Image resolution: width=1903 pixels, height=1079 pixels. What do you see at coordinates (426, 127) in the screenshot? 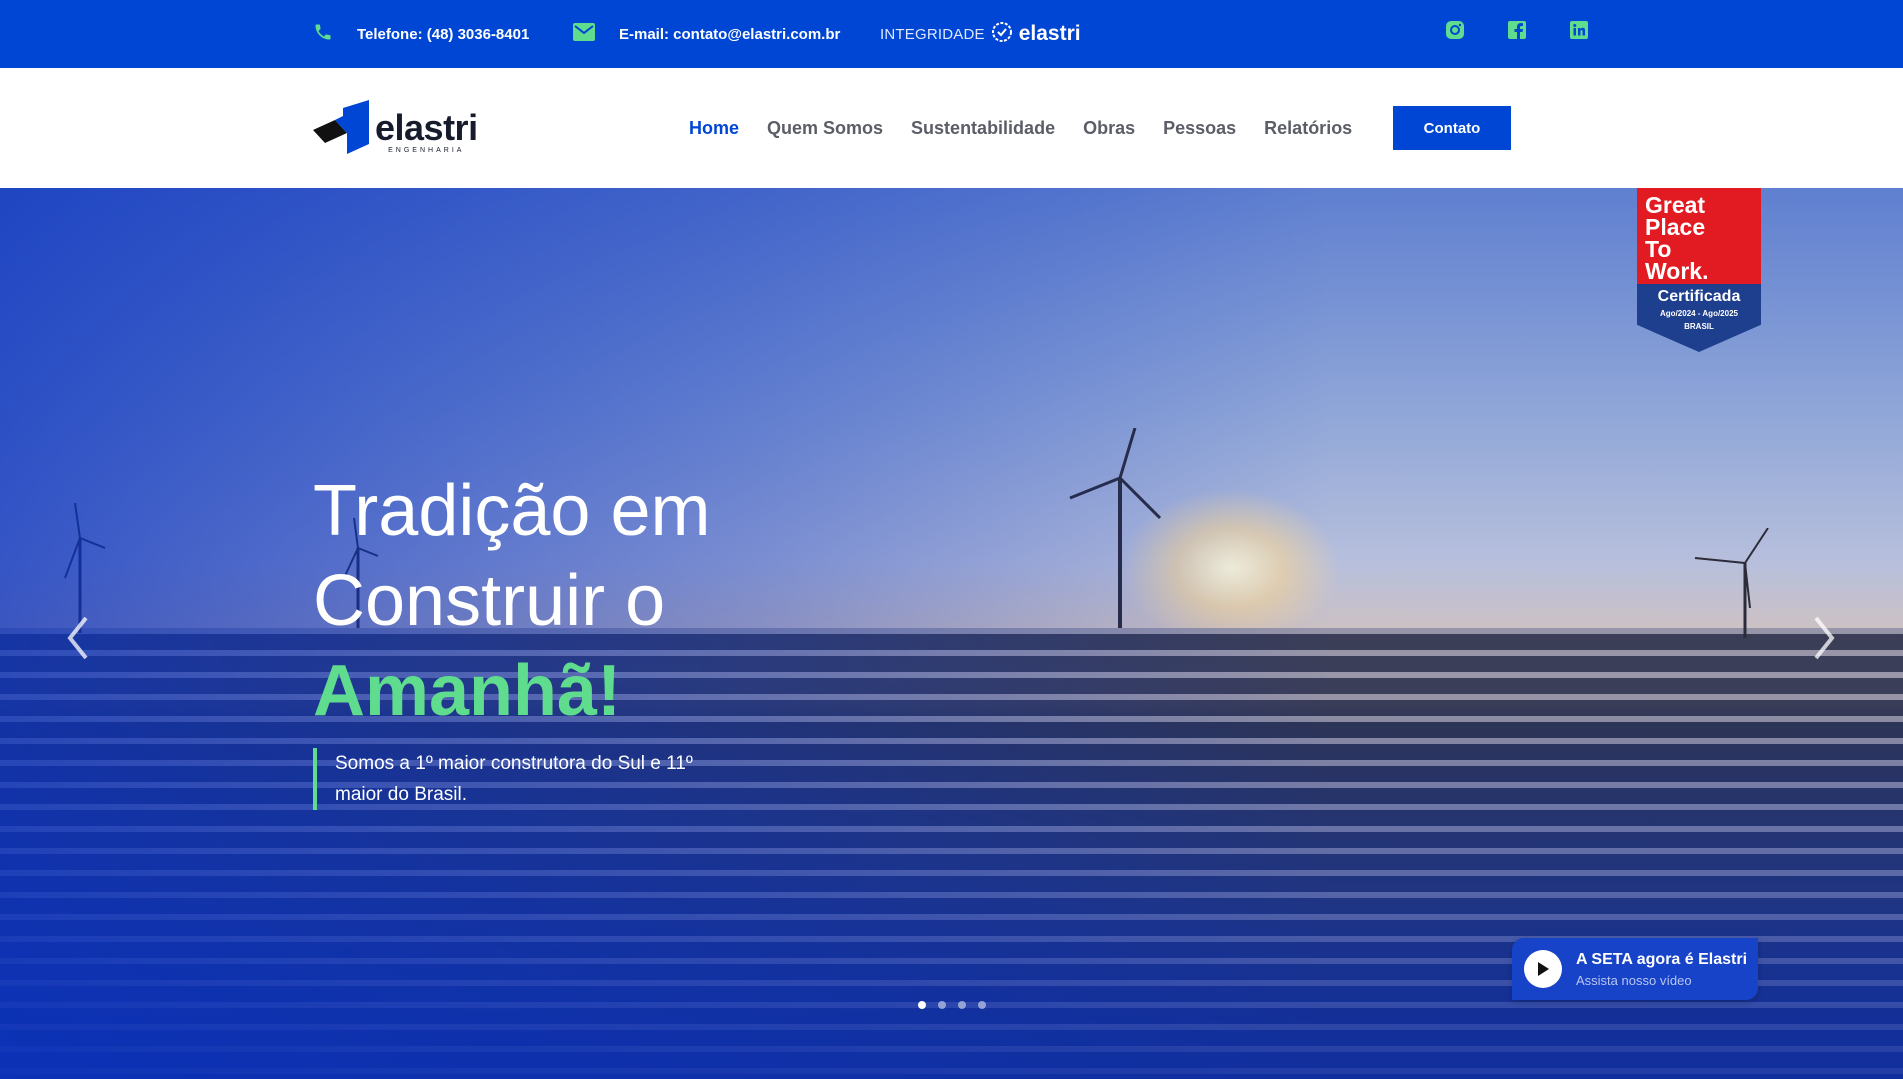
I see `logo-name: elastri` at bounding box center [426, 127].